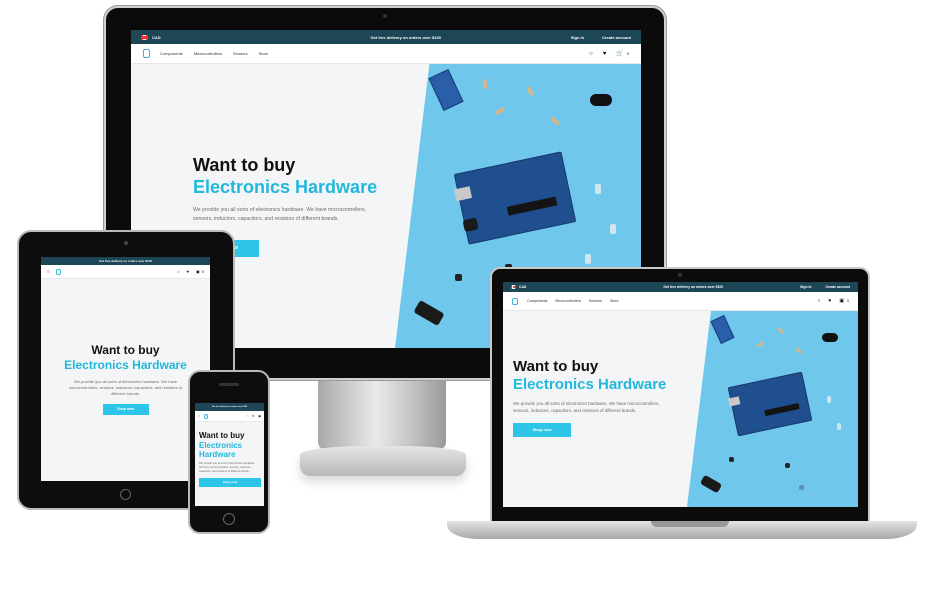 Image resolution: width=936 pixels, height=608 pixels. I want to click on currency-selector: CAD, so click(151, 37).